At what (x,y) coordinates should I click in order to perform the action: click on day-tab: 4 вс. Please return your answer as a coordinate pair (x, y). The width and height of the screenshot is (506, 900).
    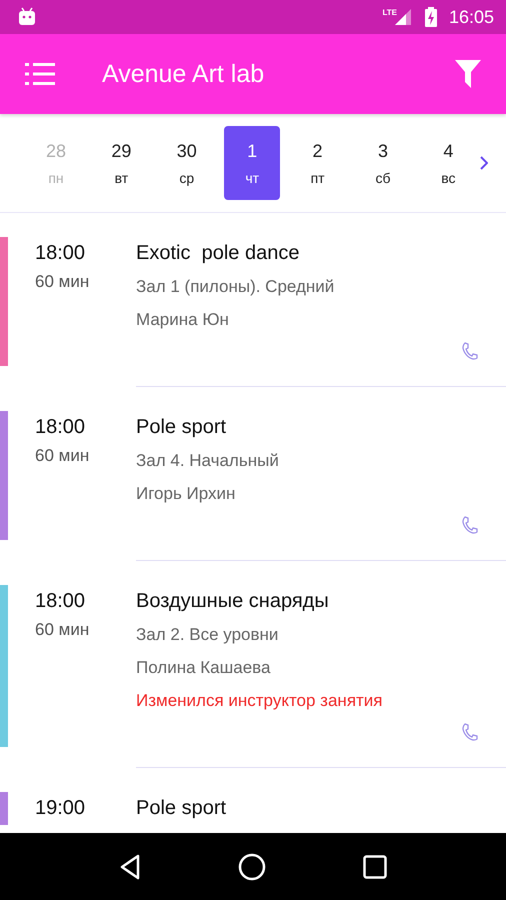
    Looking at the image, I should click on (448, 163).